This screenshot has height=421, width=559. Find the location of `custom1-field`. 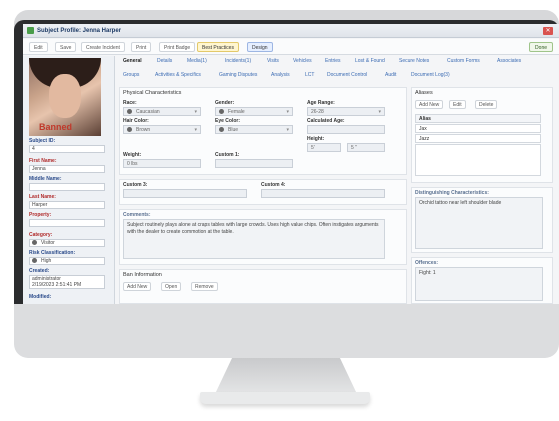

custom1-field is located at coordinates (254, 163).